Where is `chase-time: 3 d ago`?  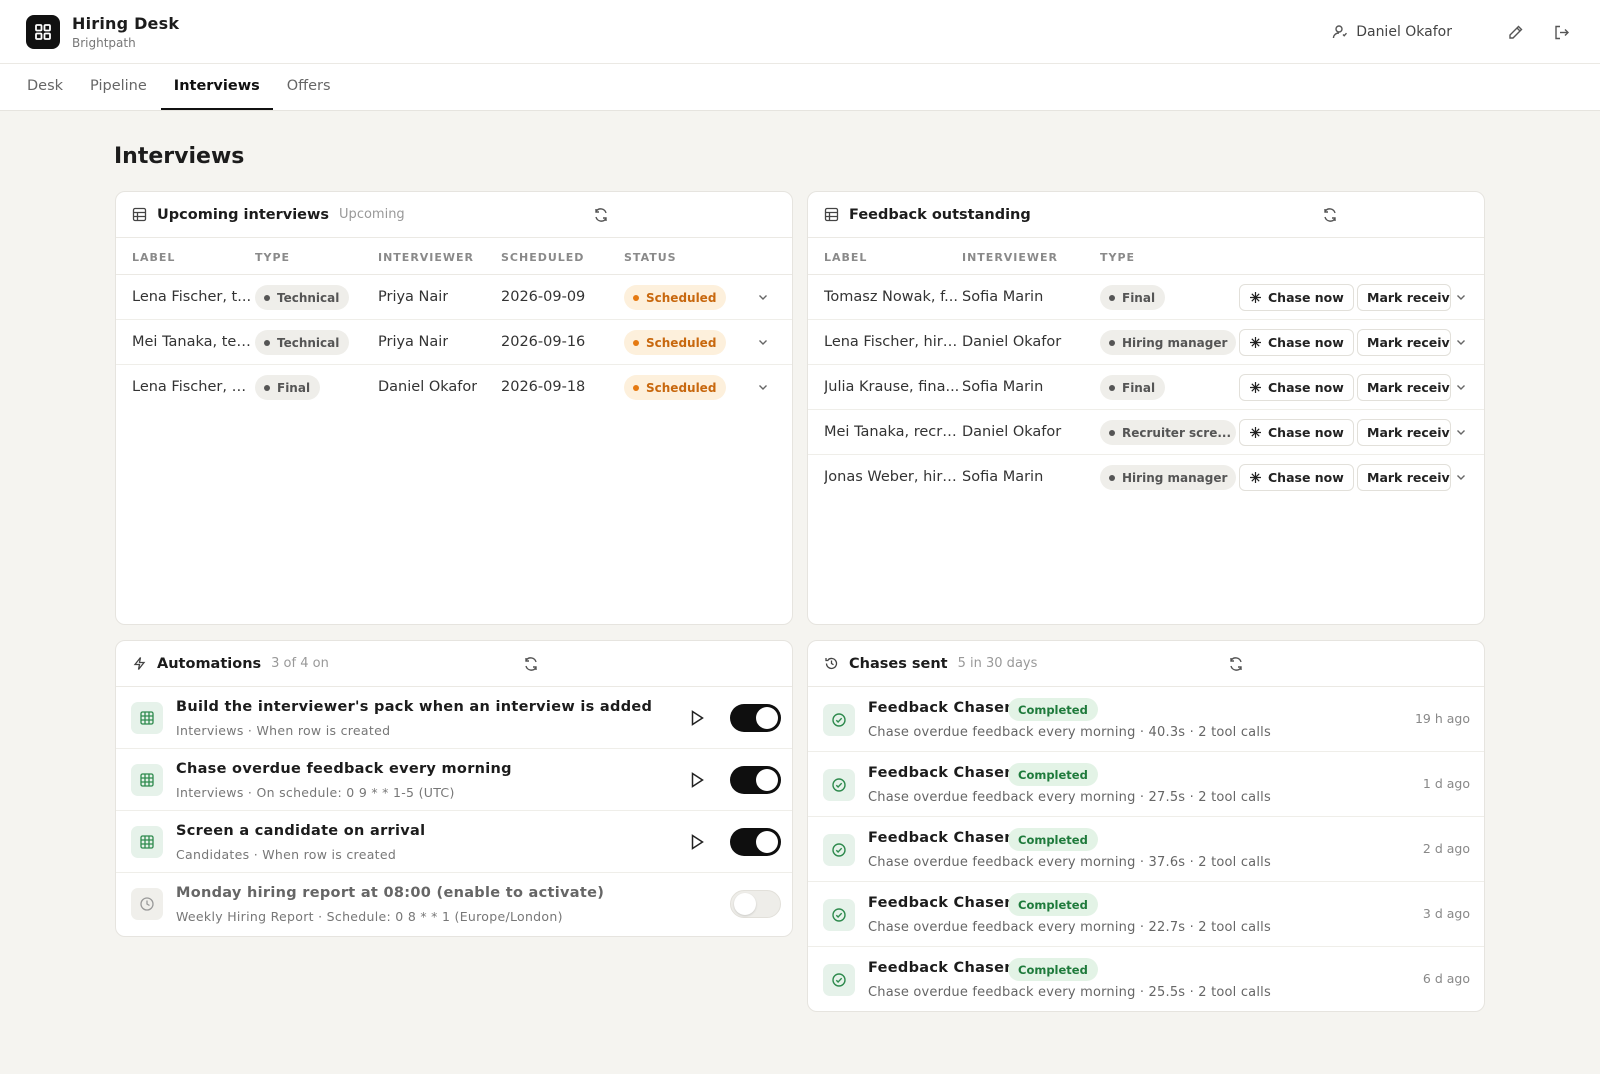 chase-time: 3 d ago is located at coordinates (1446, 913).